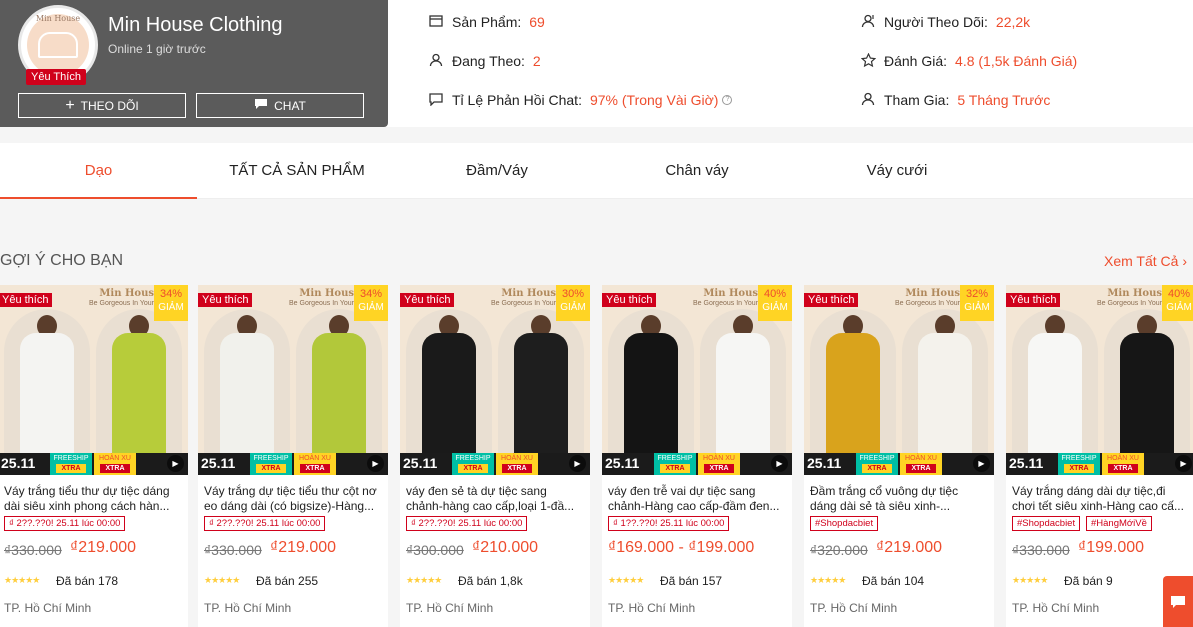  What do you see at coordinates (897, 171) in the screenshot?
I see `tab-vay-cuoi: Váy cưới` at bounding box center [897, 171].